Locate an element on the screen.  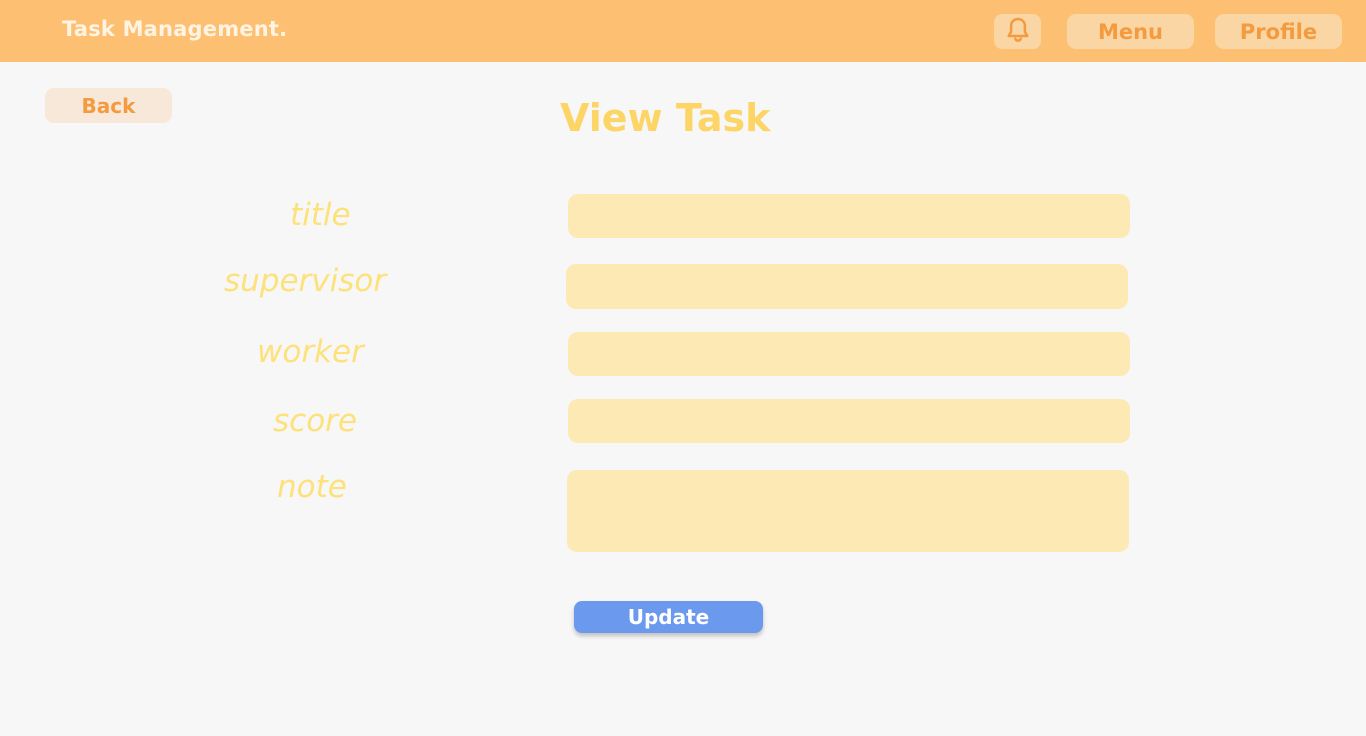
menu-button: Menu is located at coordinates (1130, 31).